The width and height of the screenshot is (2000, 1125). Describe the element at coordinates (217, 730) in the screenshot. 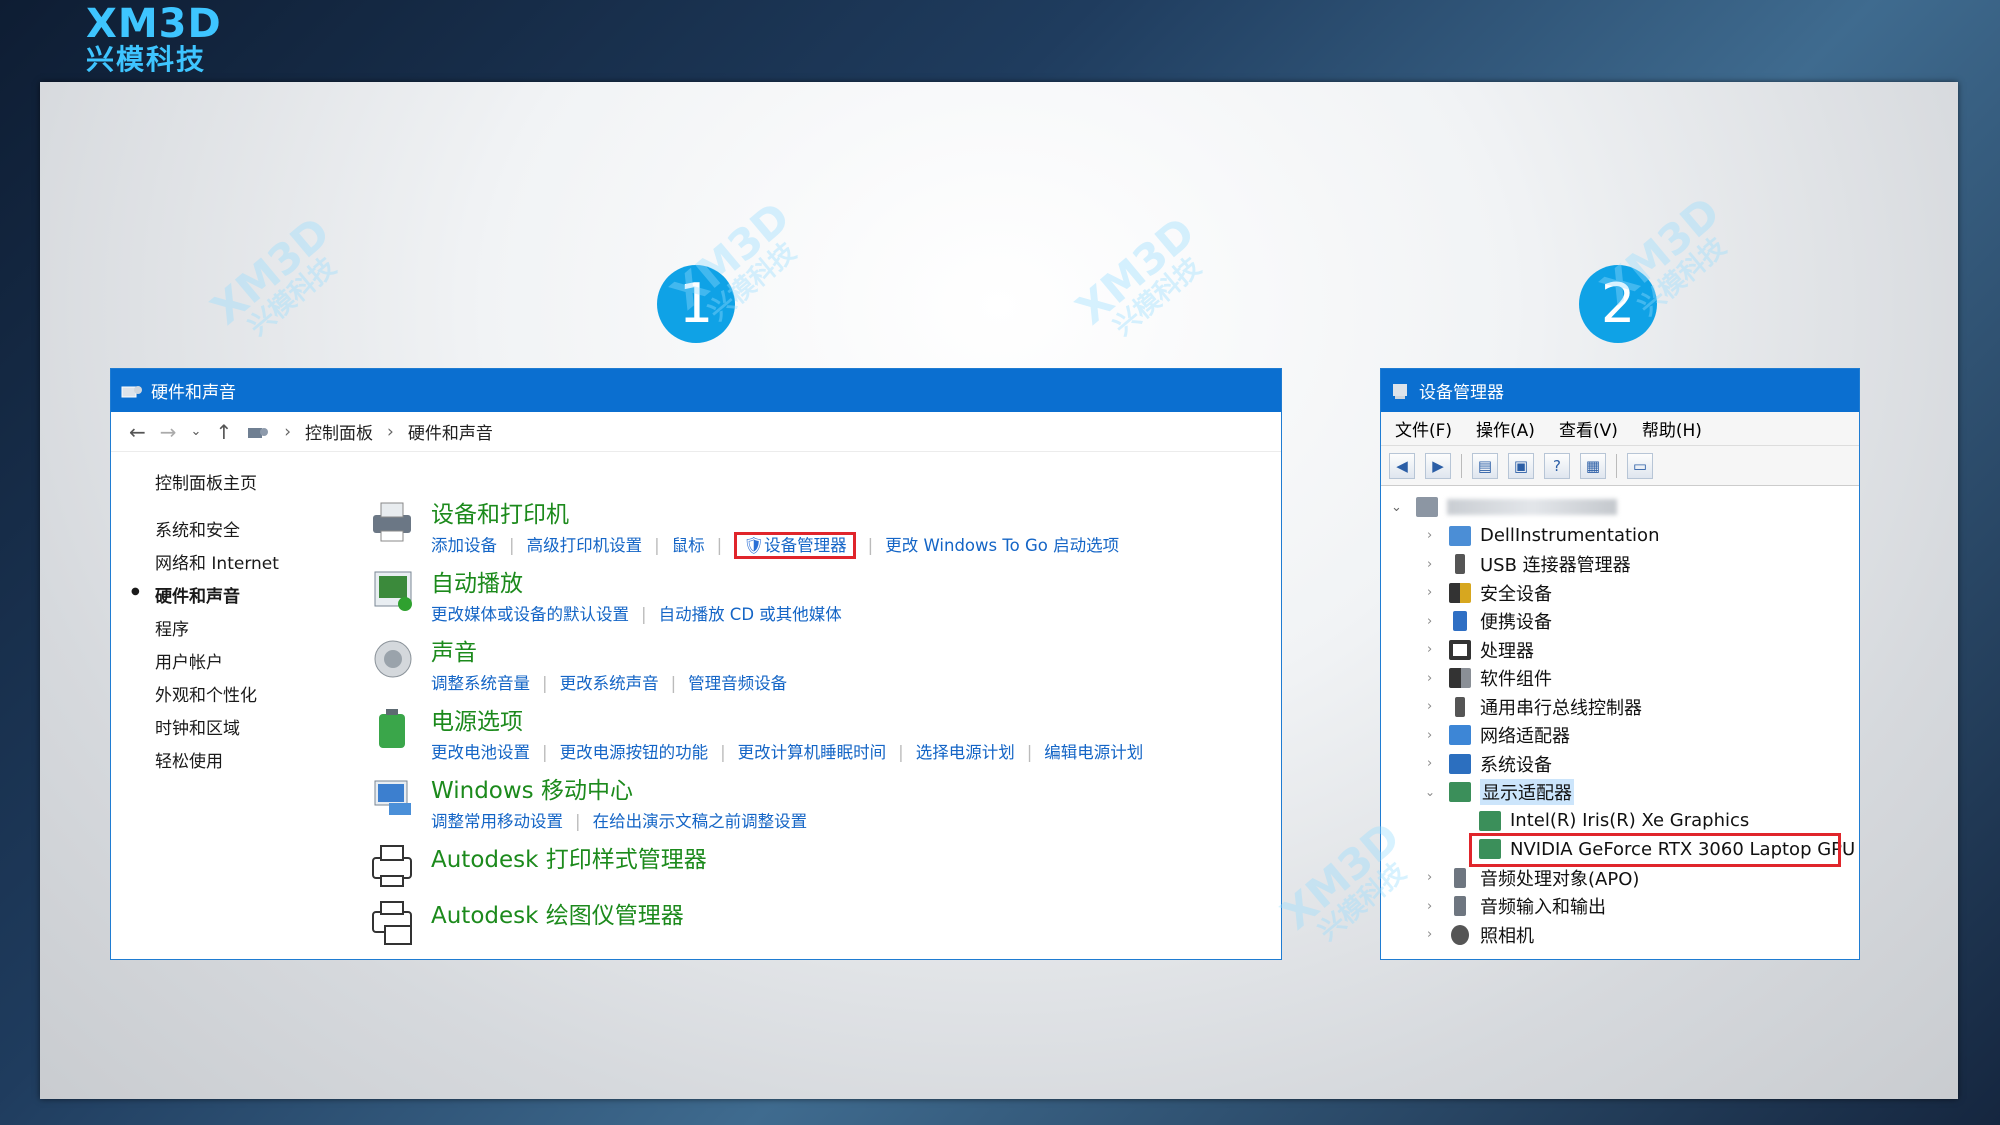

I see `sidebar-item-clock-region: 时钟和区域` at that location.